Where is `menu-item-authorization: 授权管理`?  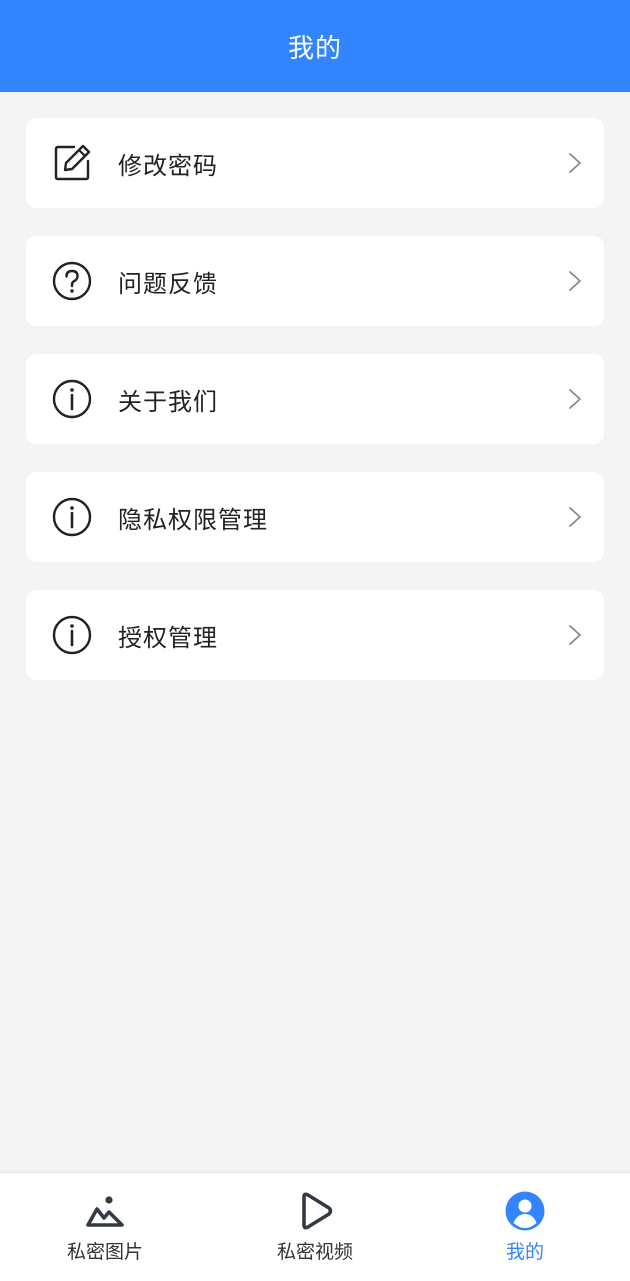
menu-item-authorization: 授权管理 is located at coordinates (315, 635).